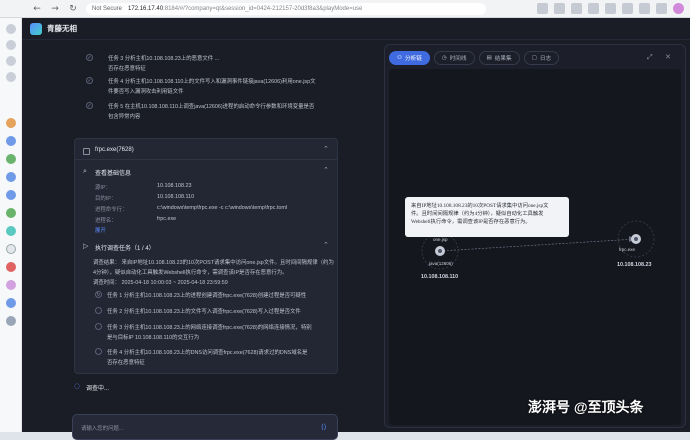 The height and width of the screenshot is (440, 690). I want to click on tab-logs: ▢ 日志, so click(541, 58).